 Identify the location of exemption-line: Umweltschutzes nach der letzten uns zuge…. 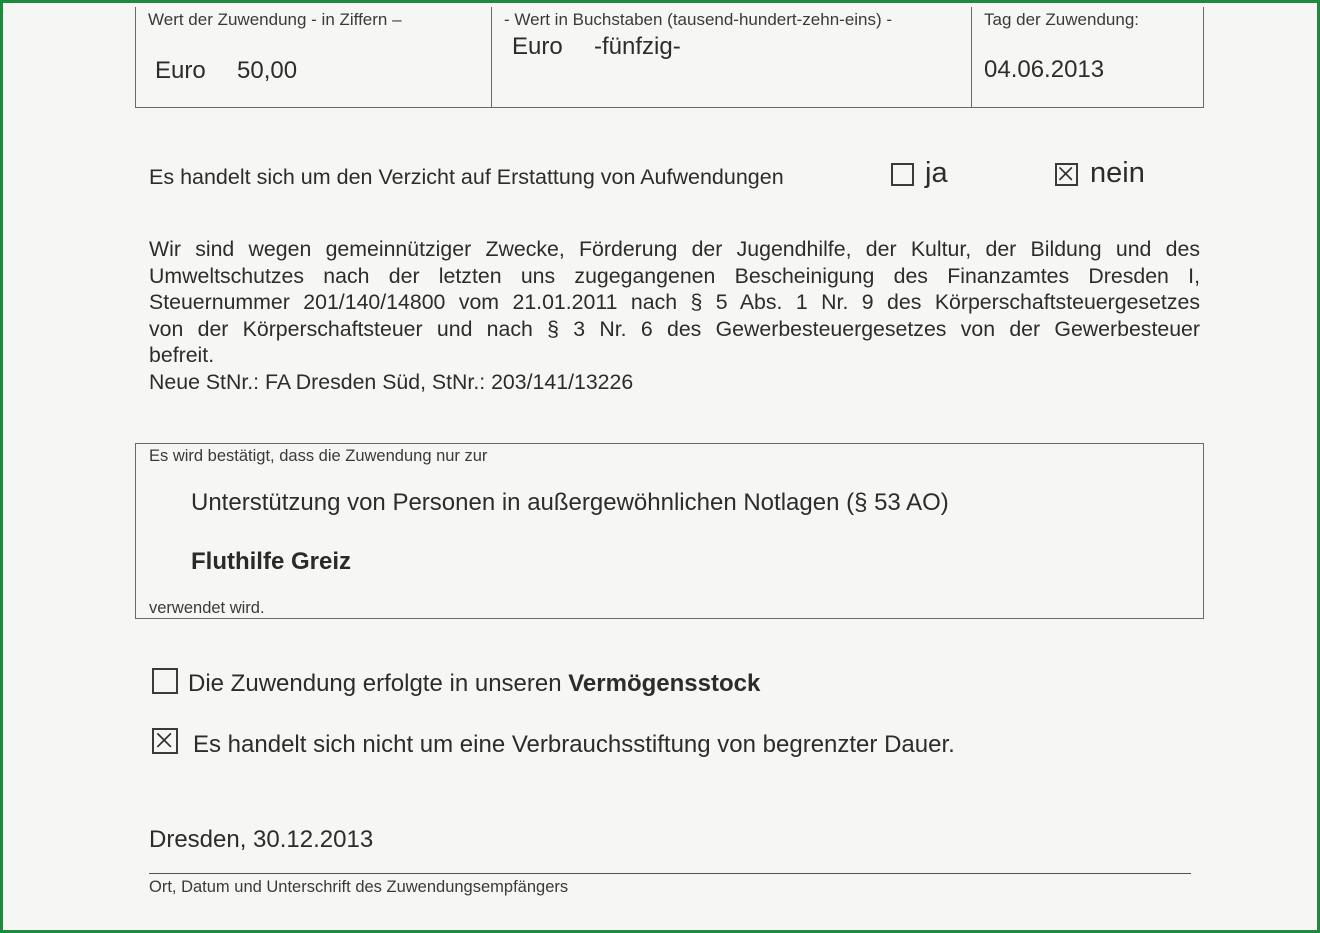
(674, 275).